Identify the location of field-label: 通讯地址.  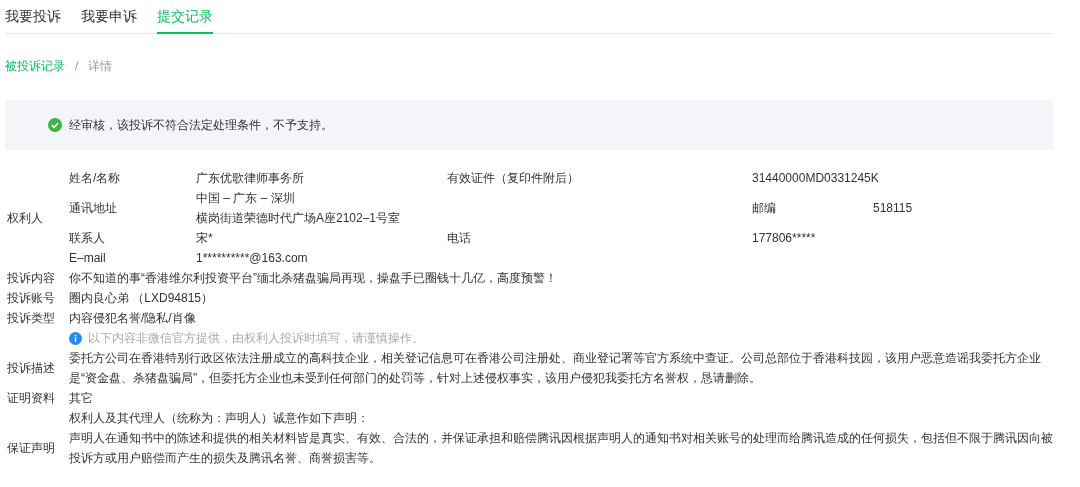
(93, 208).